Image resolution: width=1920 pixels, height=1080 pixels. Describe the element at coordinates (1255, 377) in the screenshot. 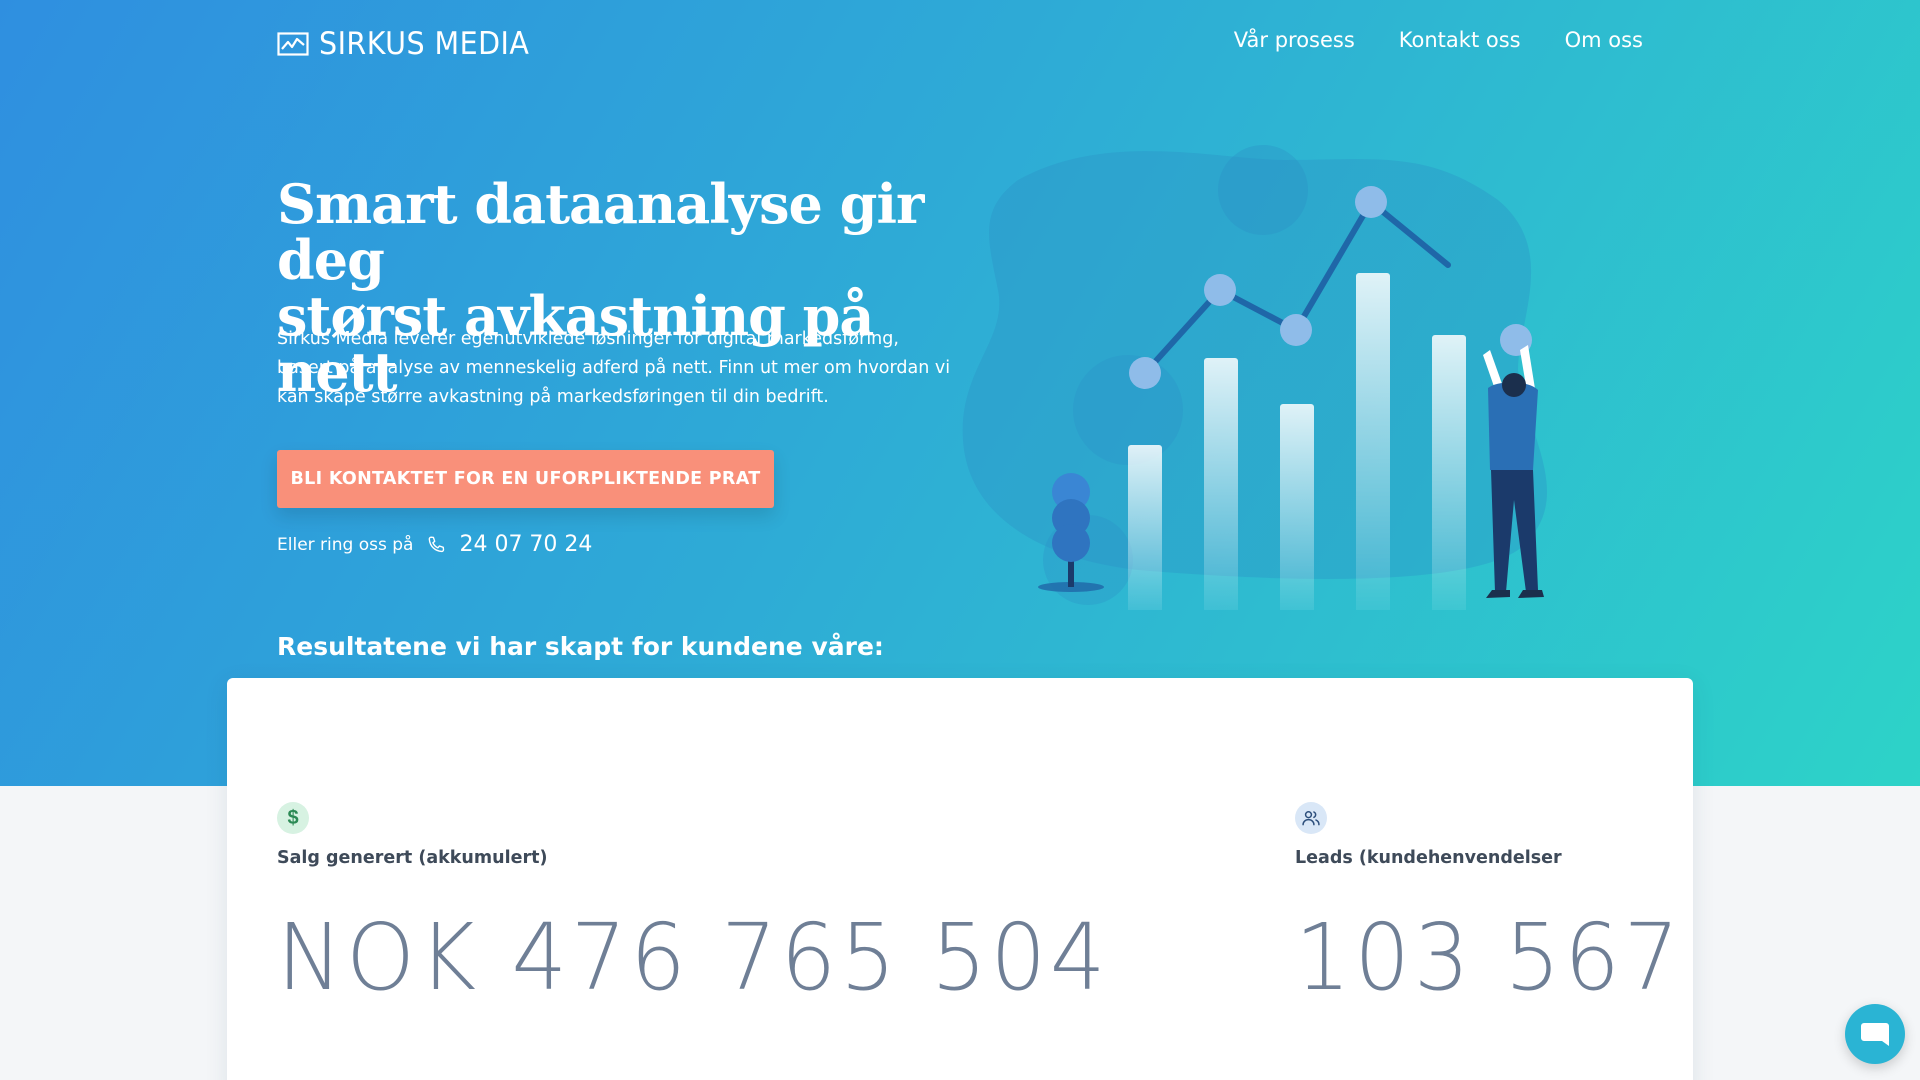

I see `growth-chart-illustration` at that location.